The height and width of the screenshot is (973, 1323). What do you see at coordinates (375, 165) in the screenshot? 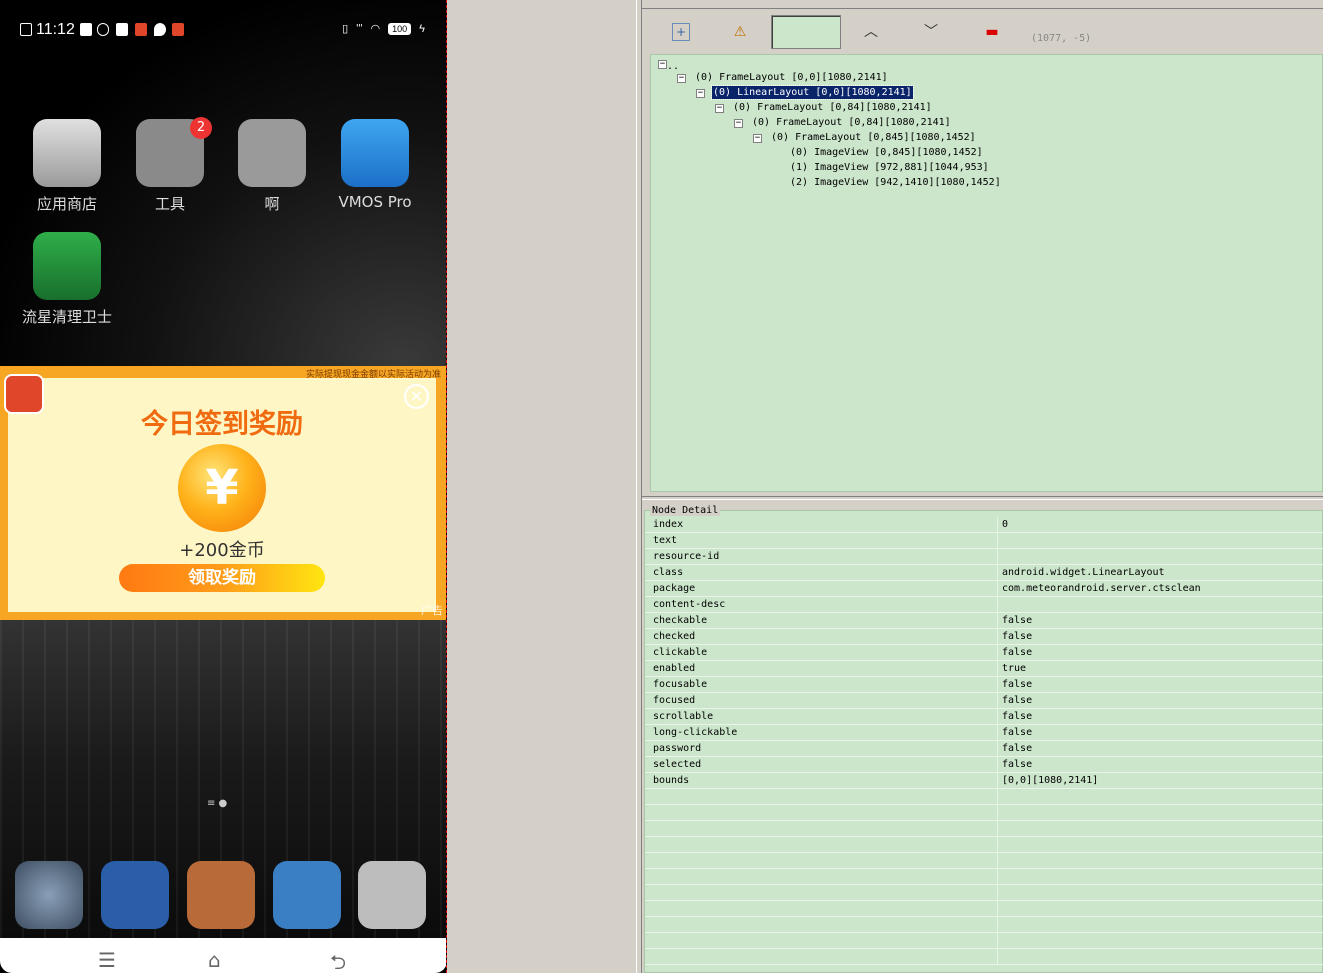
I see `app-vmos-pro: VMOS Pro` at bounding box center [375, 165].